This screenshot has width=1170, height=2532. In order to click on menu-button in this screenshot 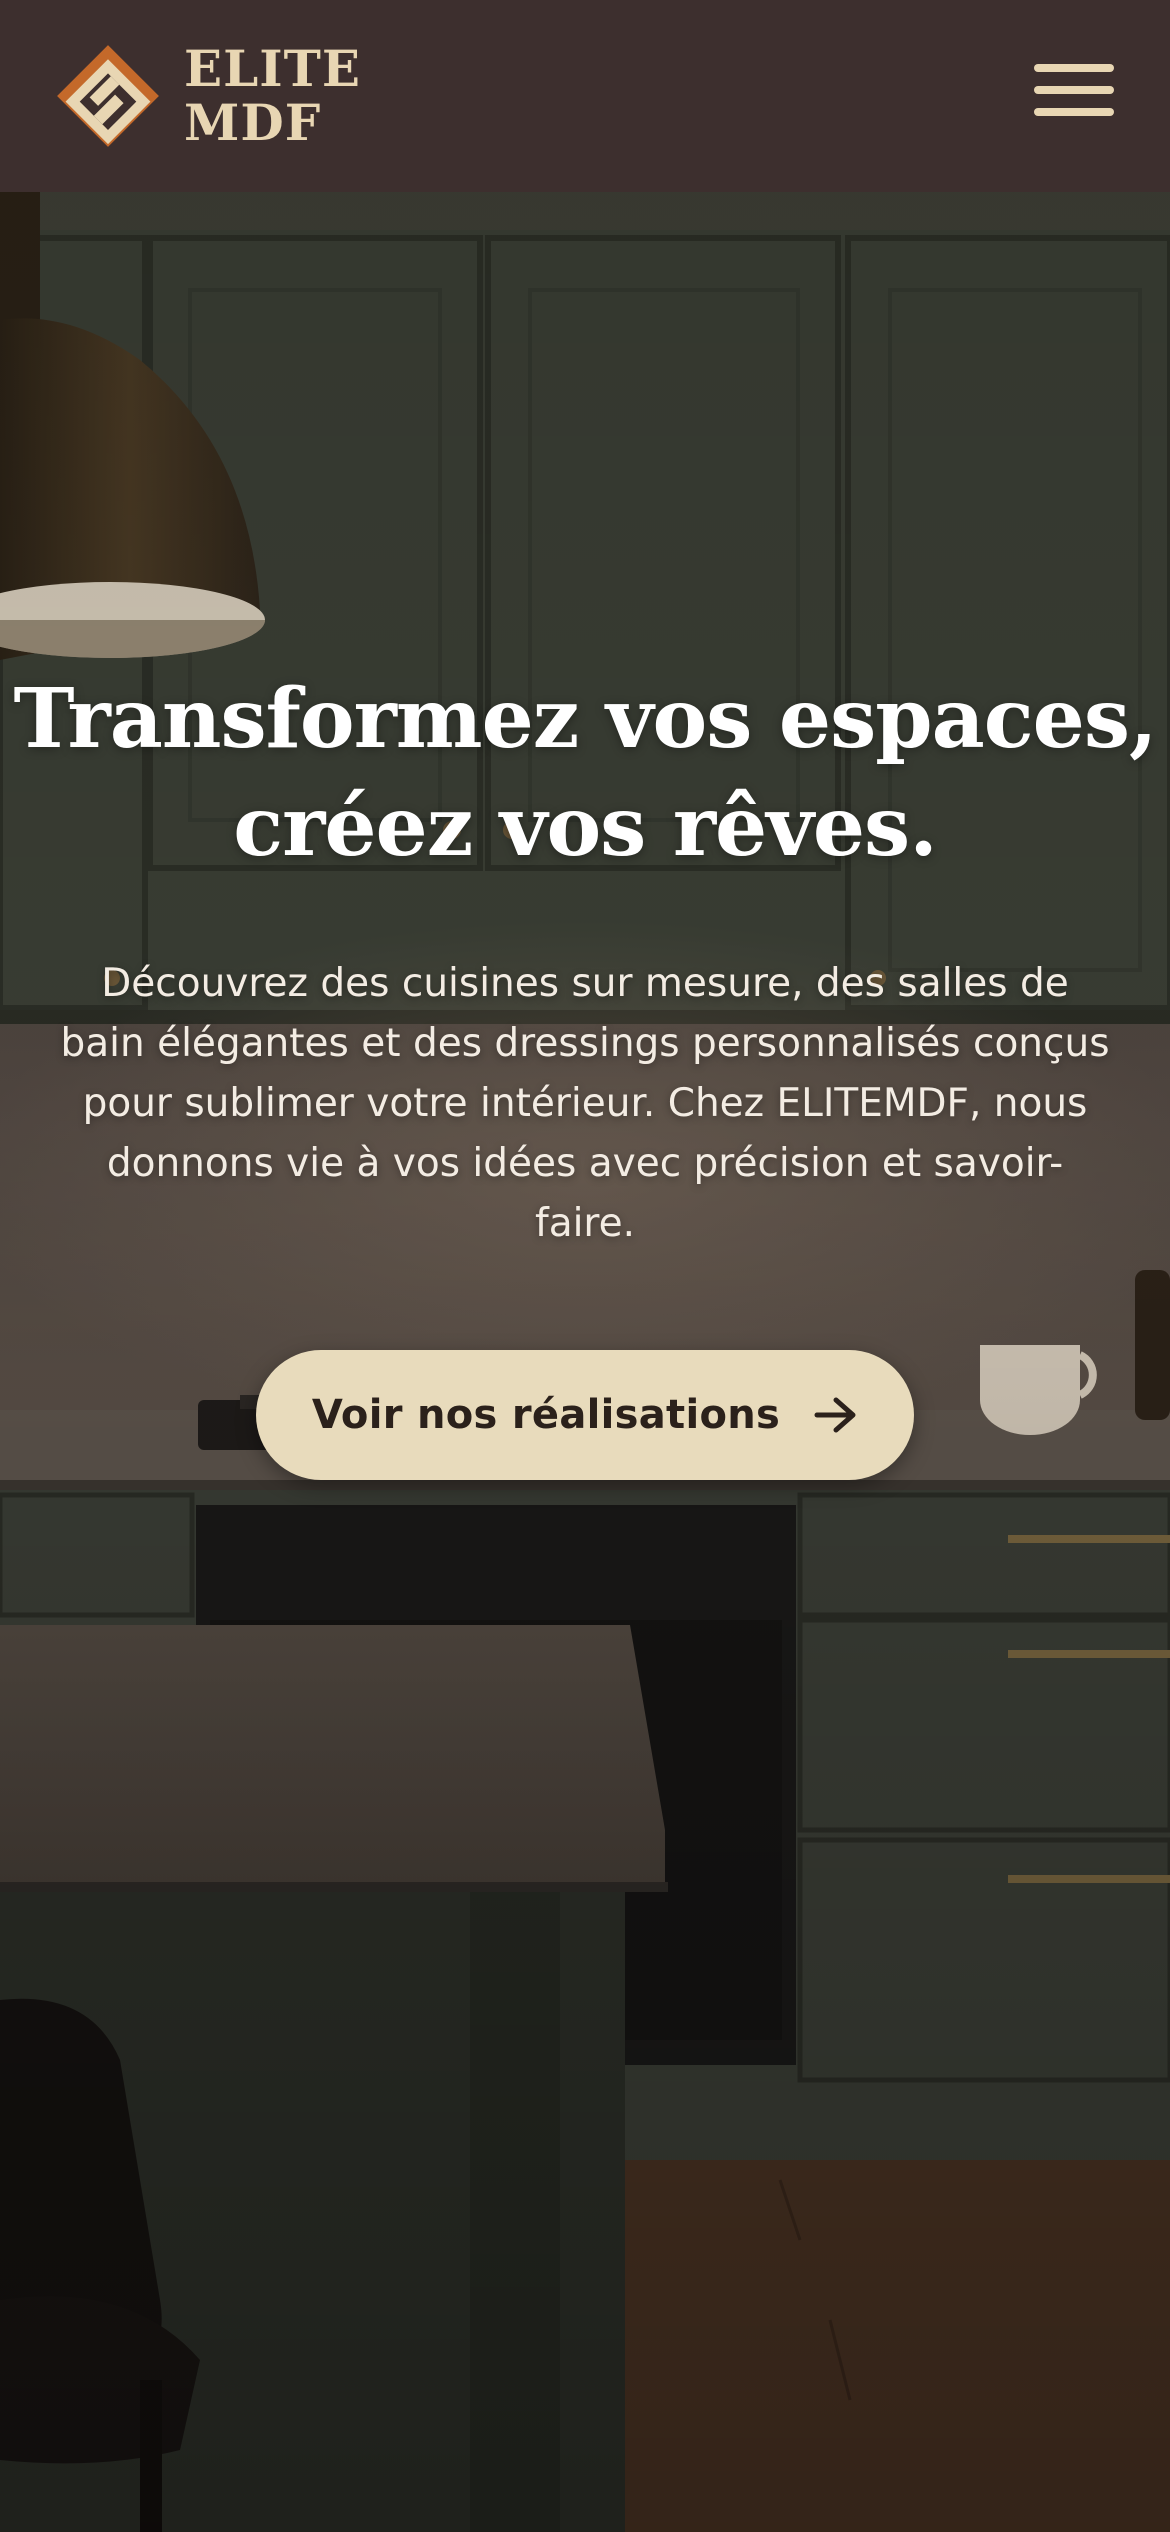, I will do `click(1074, 90)`.